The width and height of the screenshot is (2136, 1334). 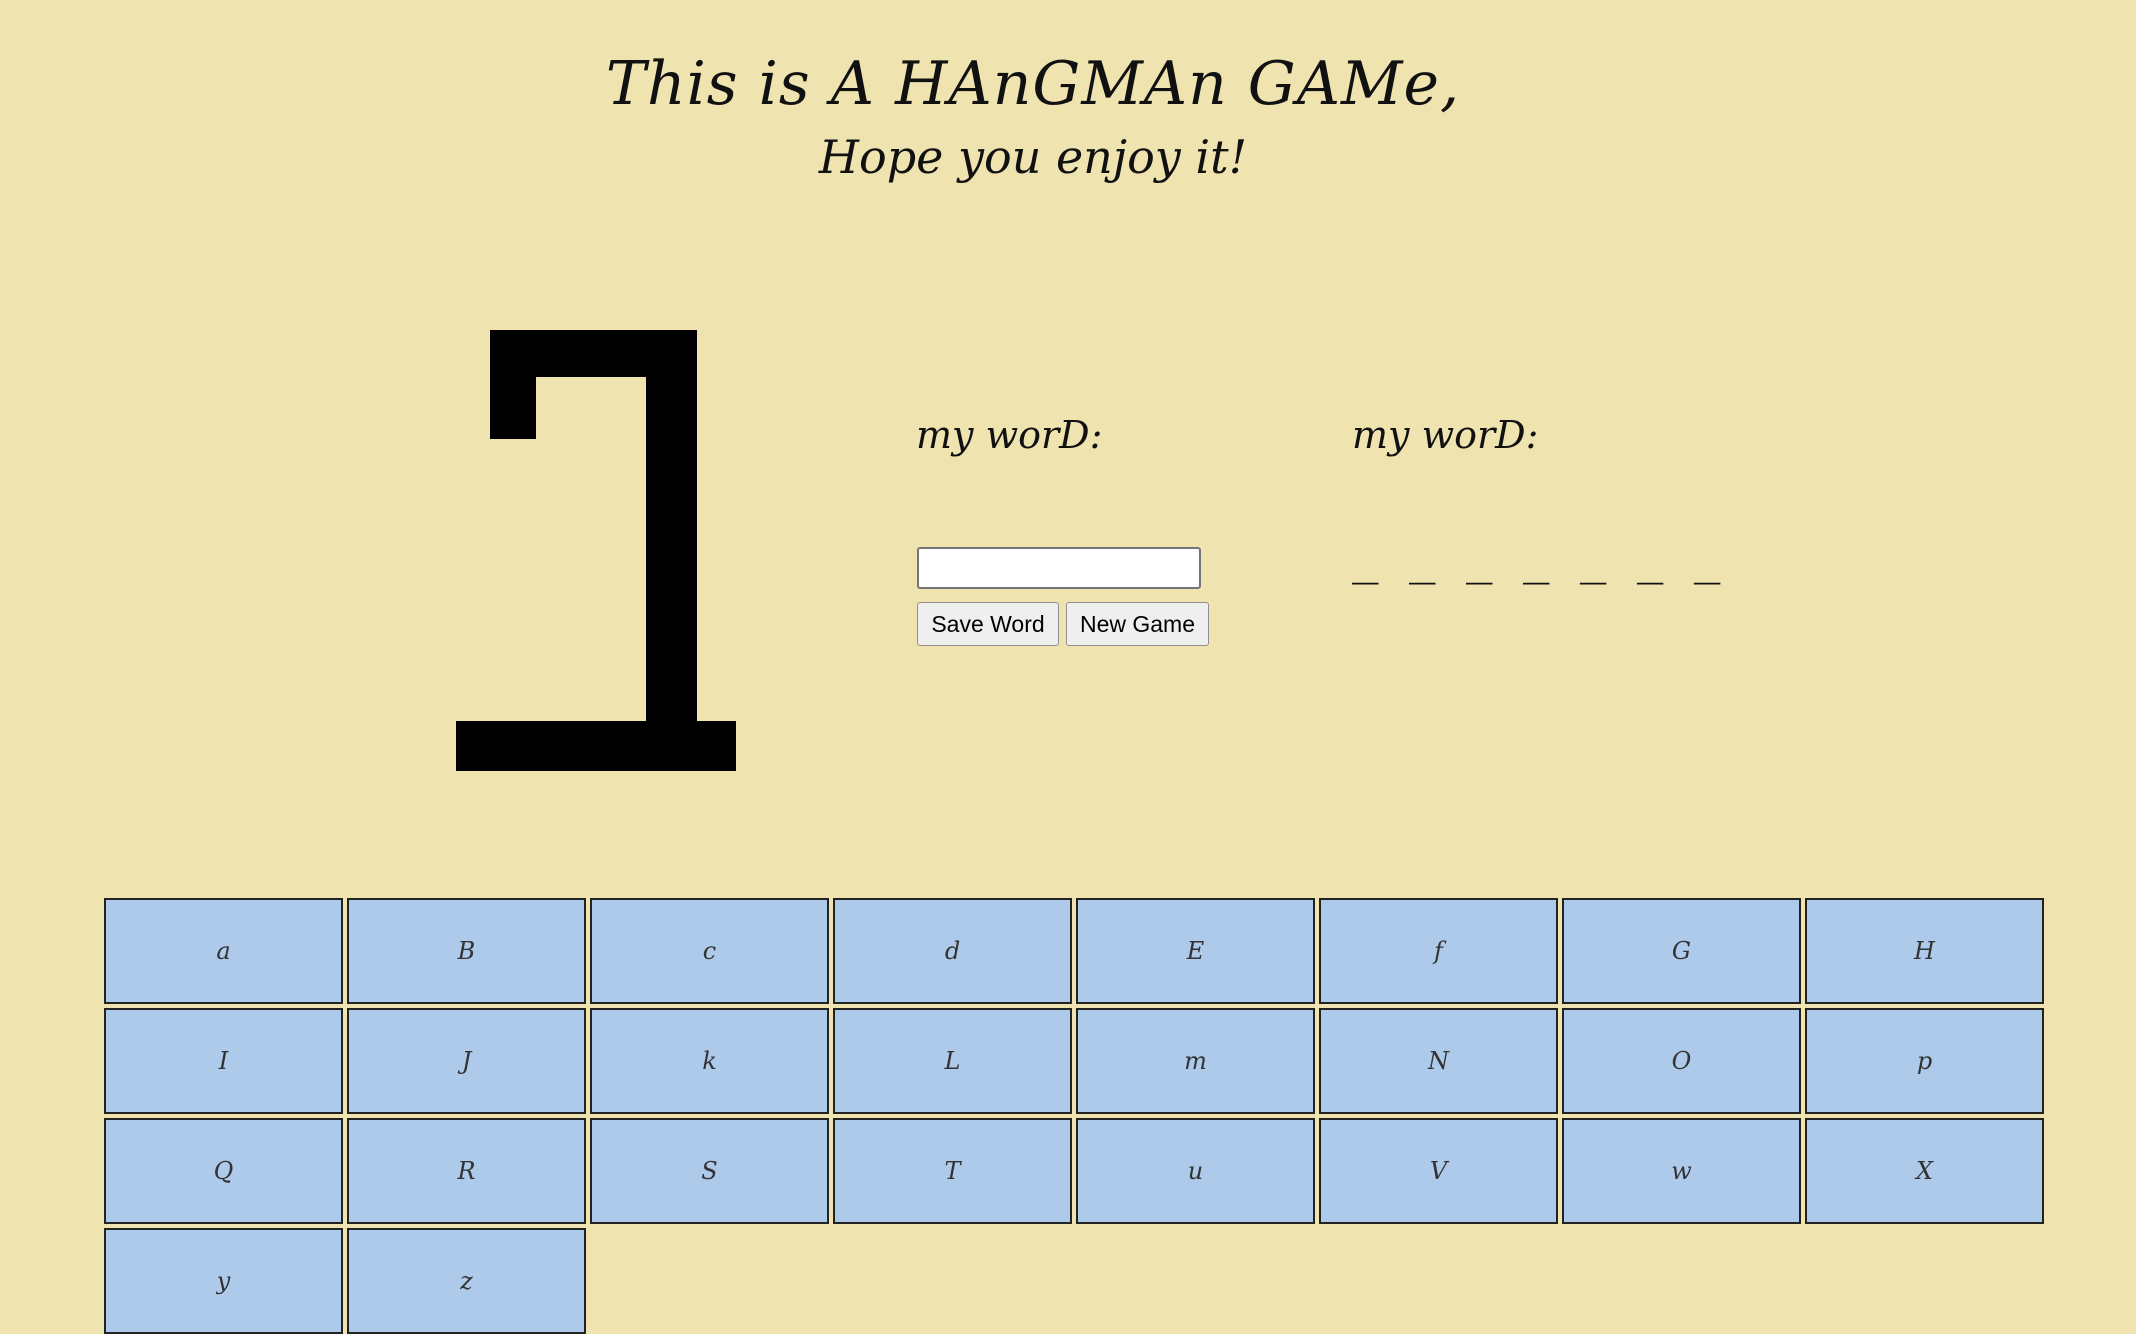 I want to click on letter-key-t: T, so click(x=952, y=1171).